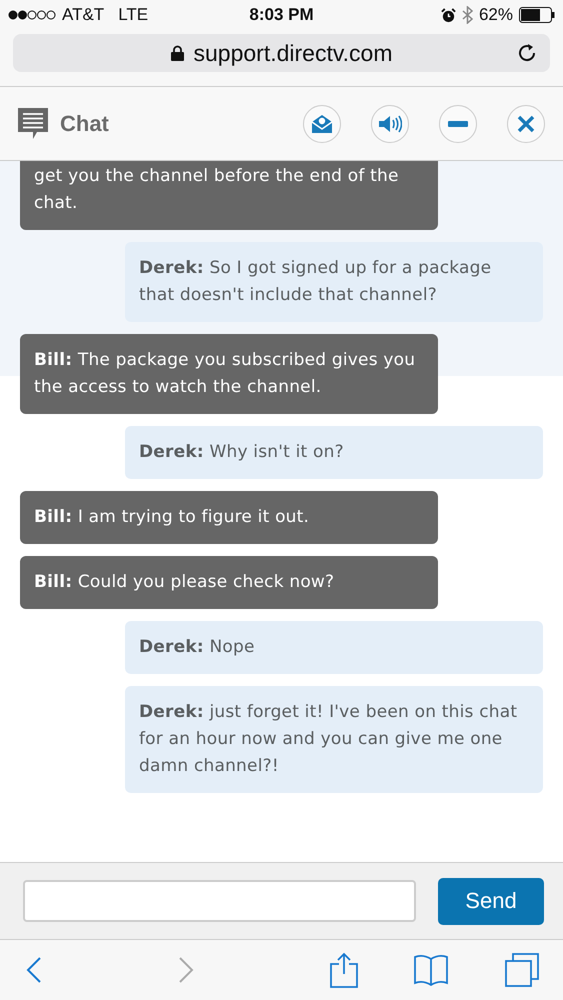 Image resolution: width=563 pixels, height=1000 pixels. I want to click on reload-icon, so click(527, 53).